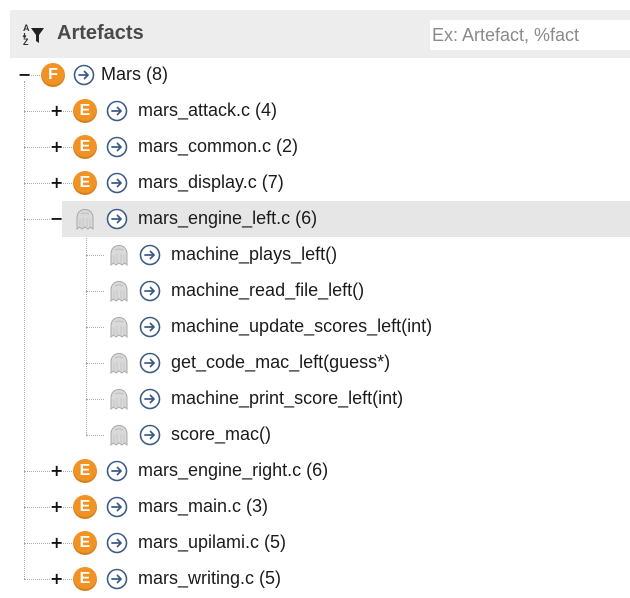 Image resolution: width=630 pixels, height=598 pixels. What do you see at coordinates (233, 470) in the screenshot?
I see `tree-node-label: mars_engine_right.c (6)` at bounding box center [233, 470].